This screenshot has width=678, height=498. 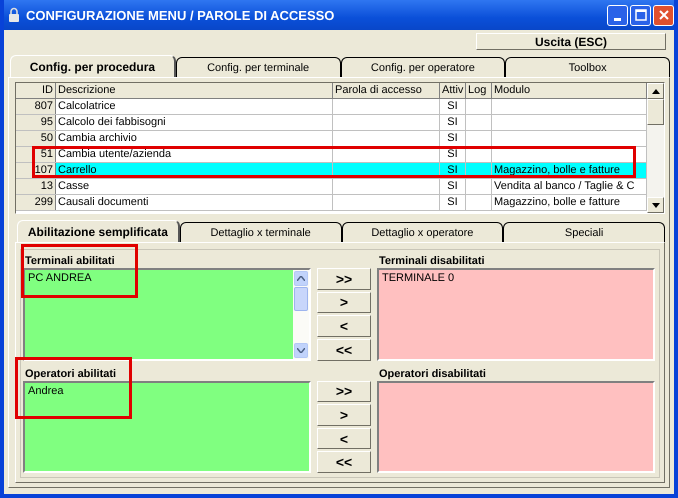 I want to click on maximize-icon, so click(x=640, y=15).